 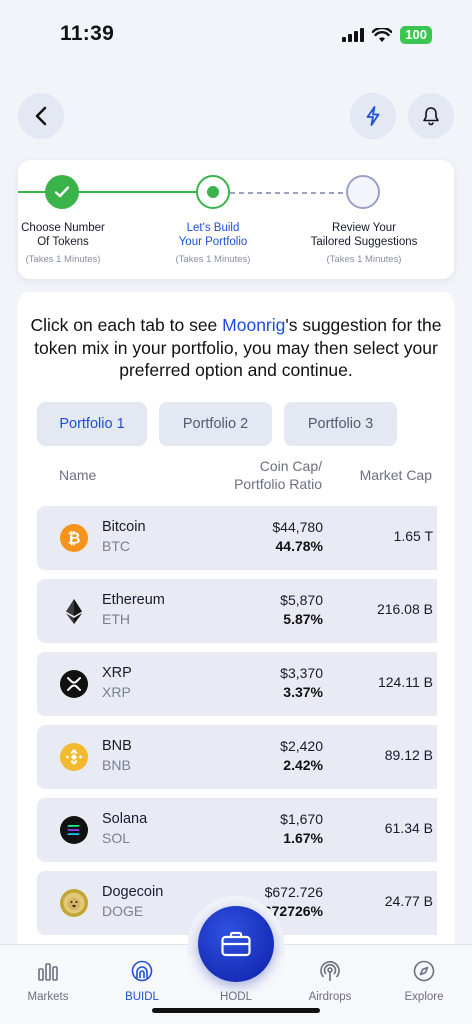 I want to click on column-header-market-cap: Market Cap, so click(x=395, y=475).